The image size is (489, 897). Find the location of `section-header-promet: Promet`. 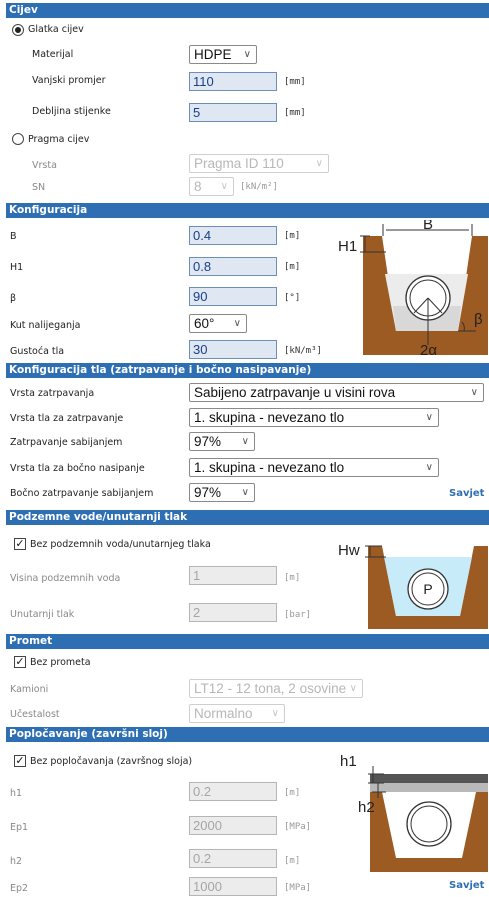

section-header-promet: Promet is located at coordinates (247, 641).